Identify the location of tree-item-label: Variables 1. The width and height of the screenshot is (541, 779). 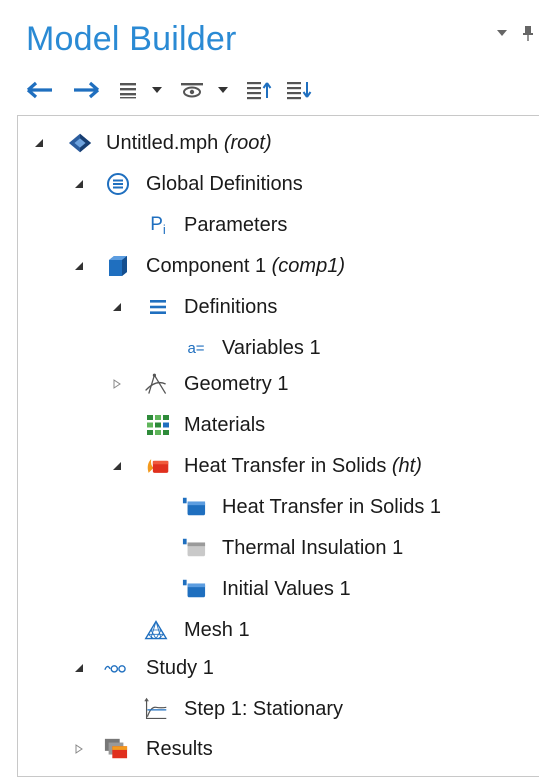
(271, 347).